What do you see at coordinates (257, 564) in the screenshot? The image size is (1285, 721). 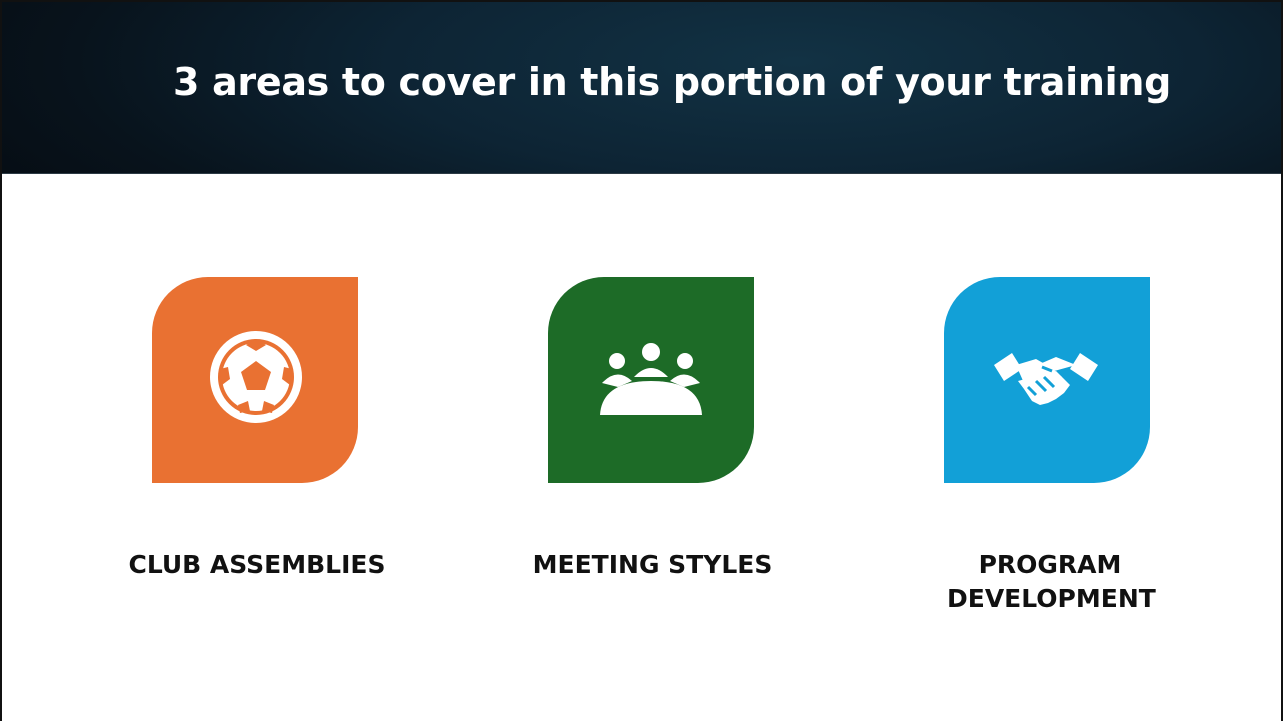 I see `club-assemblies-label: CLUB ASSEMBLIES` at bounding box center [257, 564].